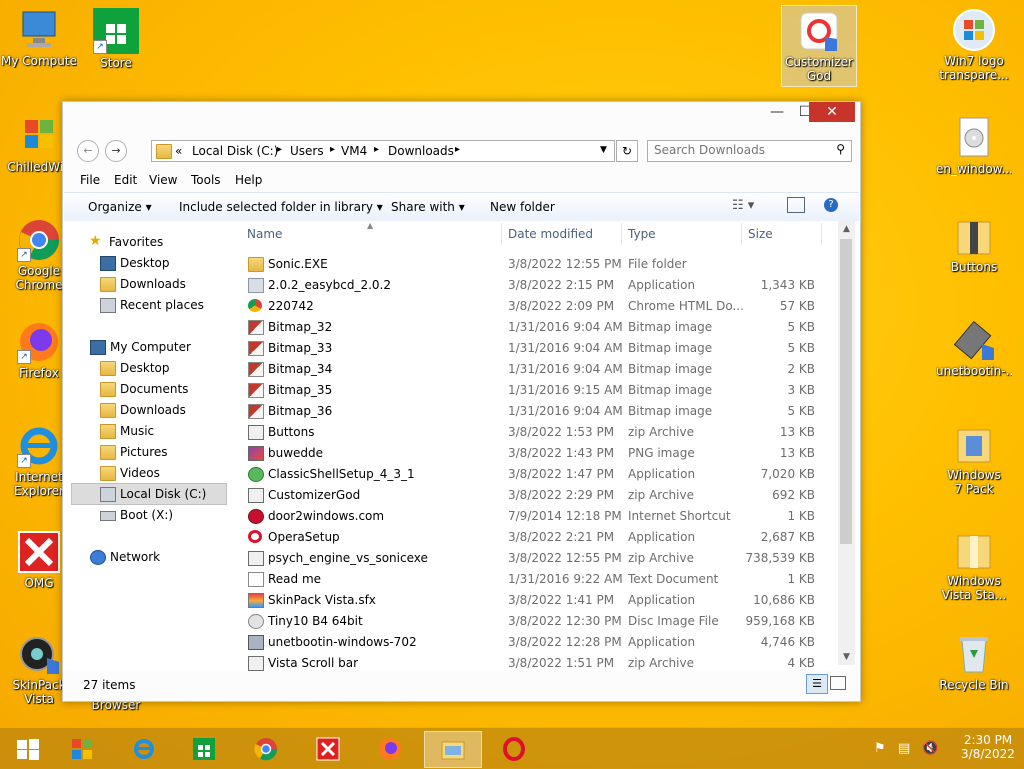  Describe the element at coordinates (266, 748) in the screenshot. I see `taskbar-chrome` at that location.